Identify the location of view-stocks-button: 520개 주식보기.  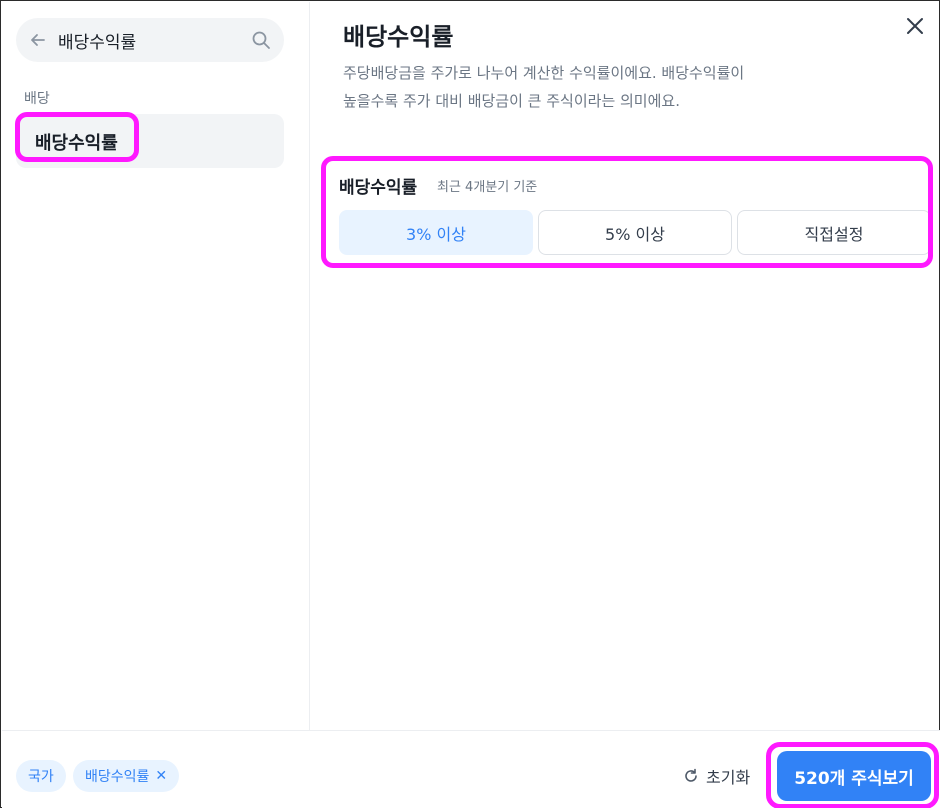
(854, 776).